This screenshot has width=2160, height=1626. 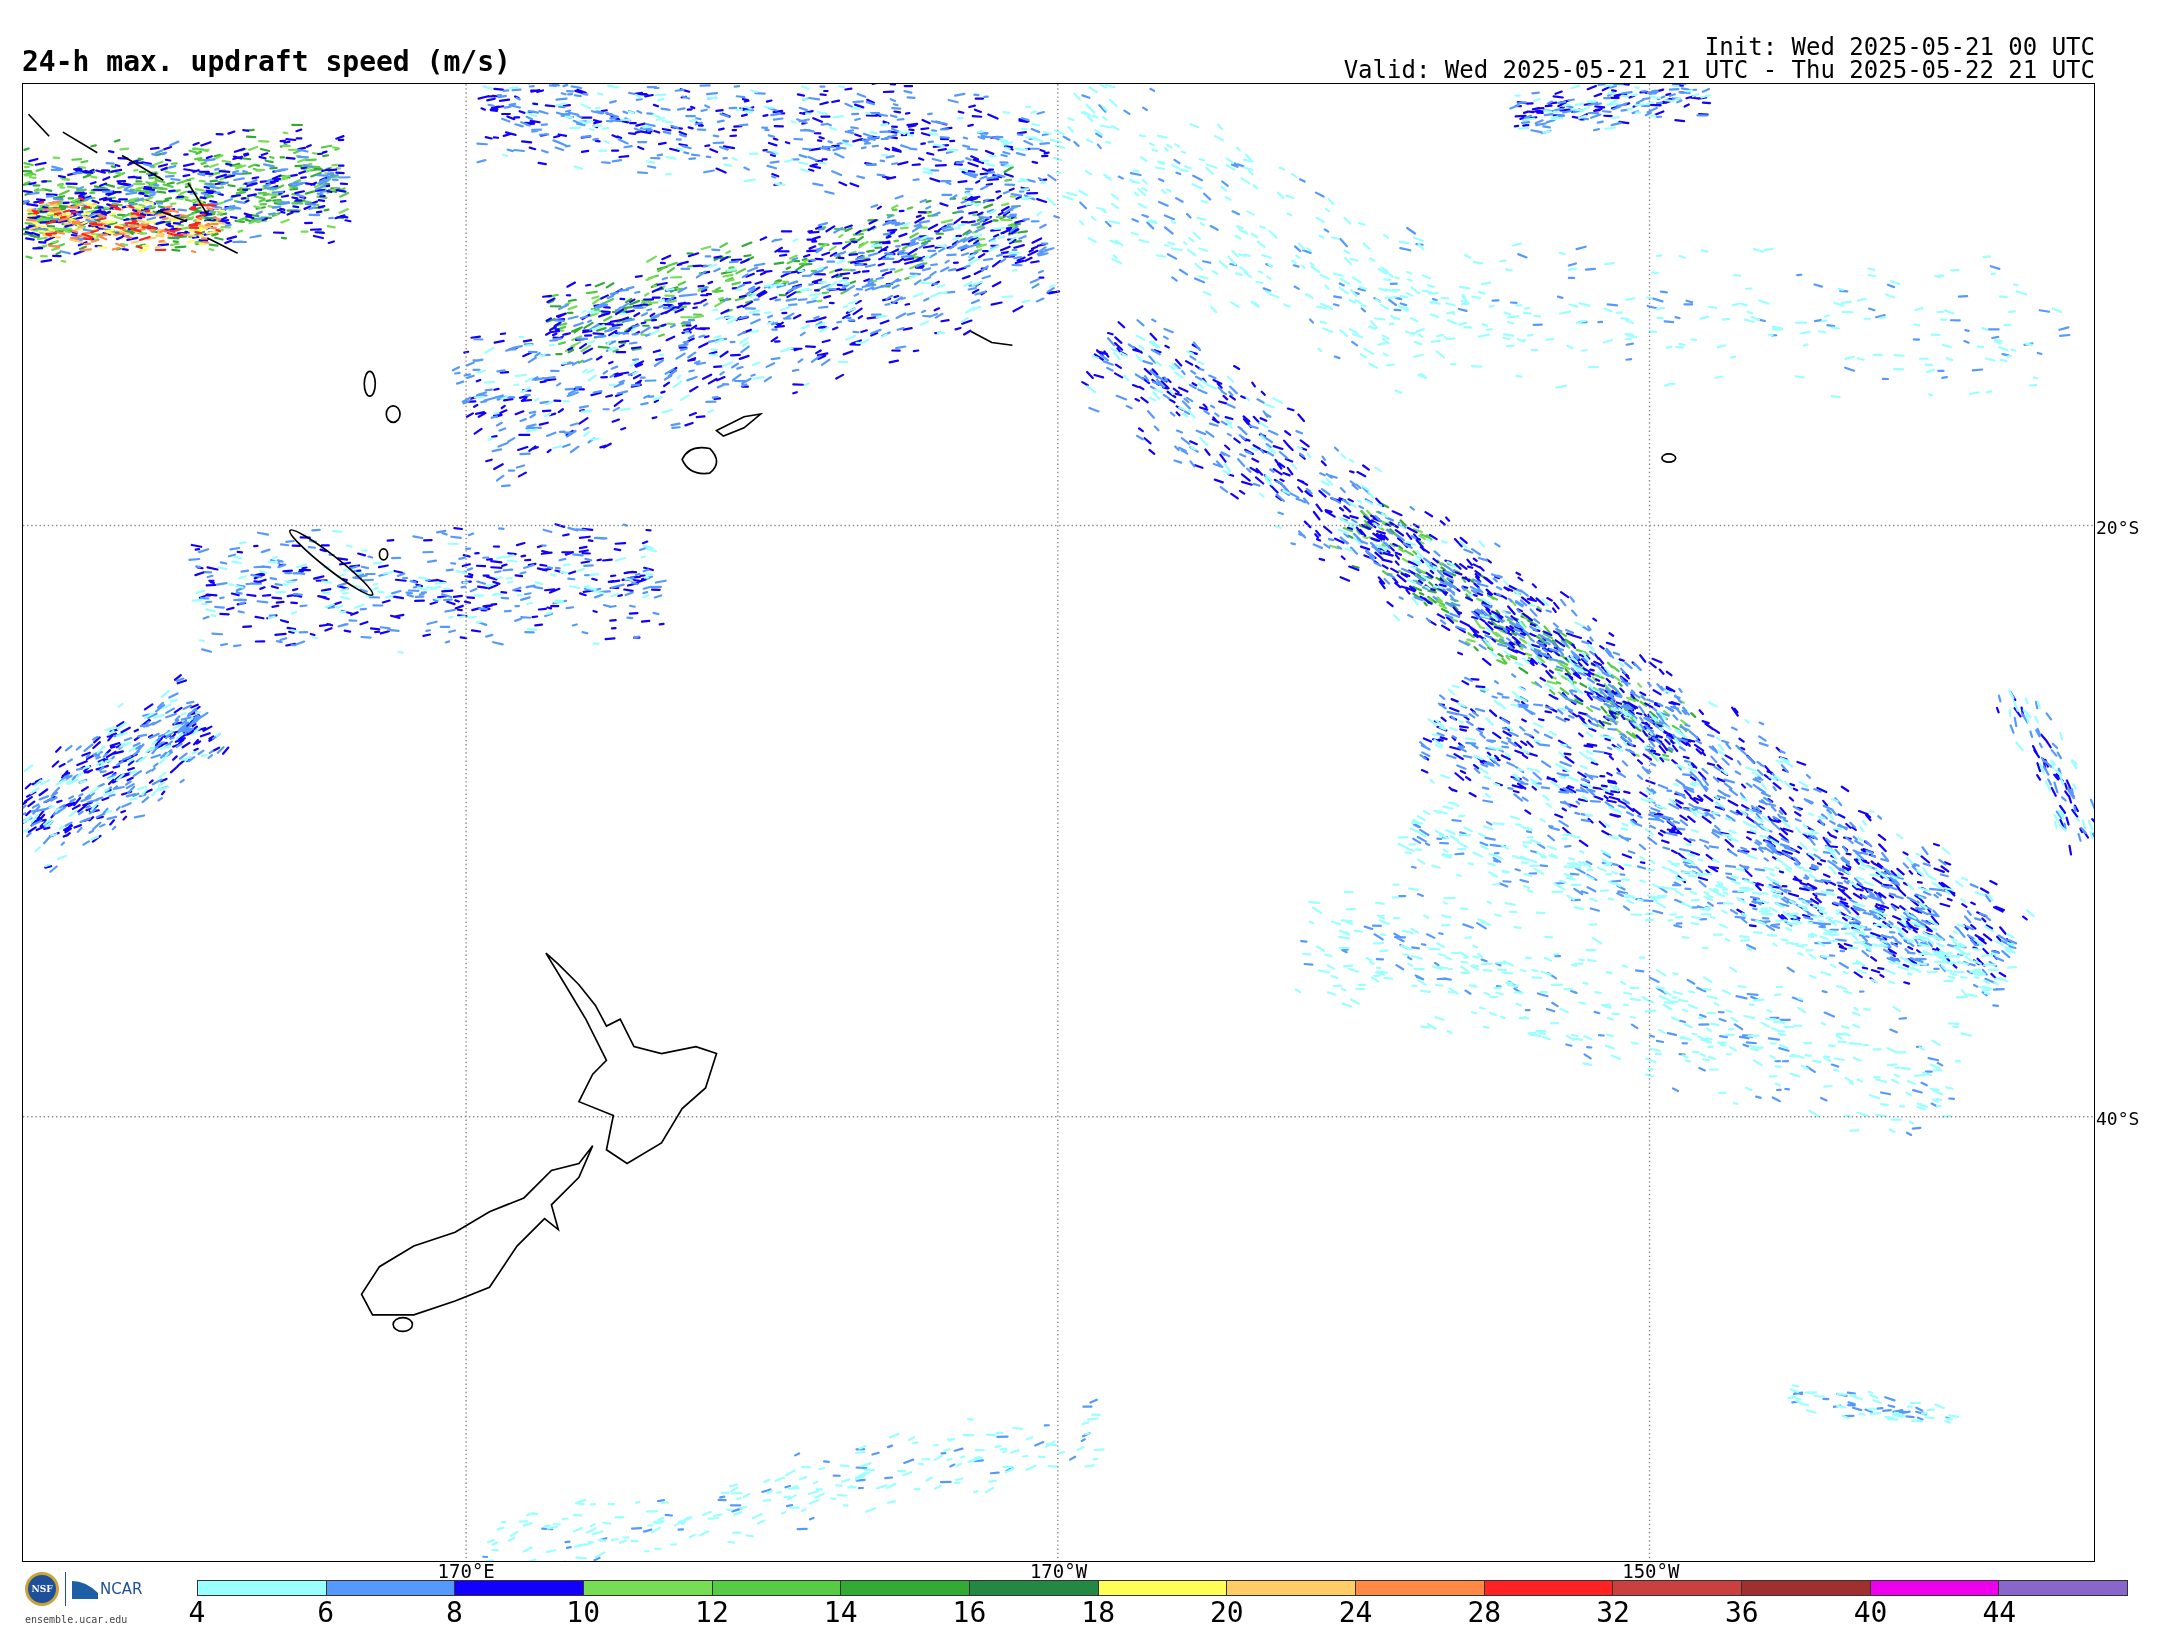 What do you see at coordinates (1058, 1571) in the screenshot?
I see `longitude-label: 170°W` at bounding box center [1058, 1571].